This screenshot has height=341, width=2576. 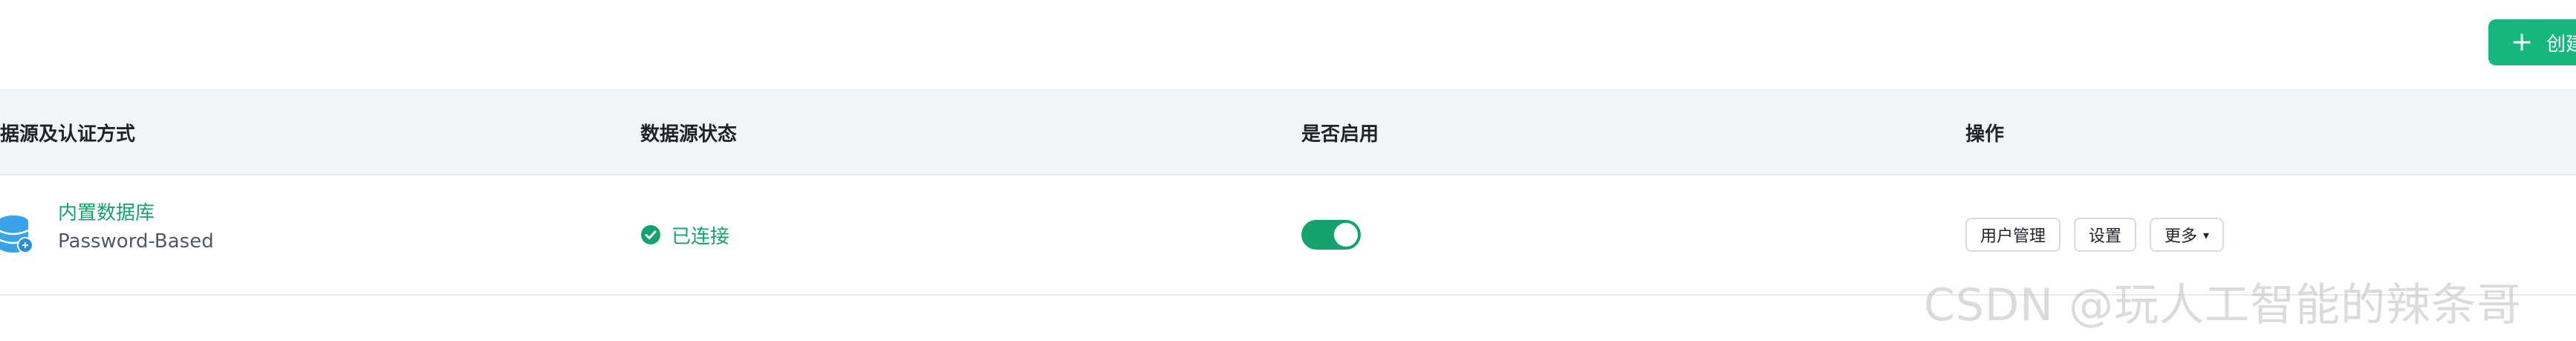 I want to click on column-header-status: 数据源状态, so click(x=689, y=134).